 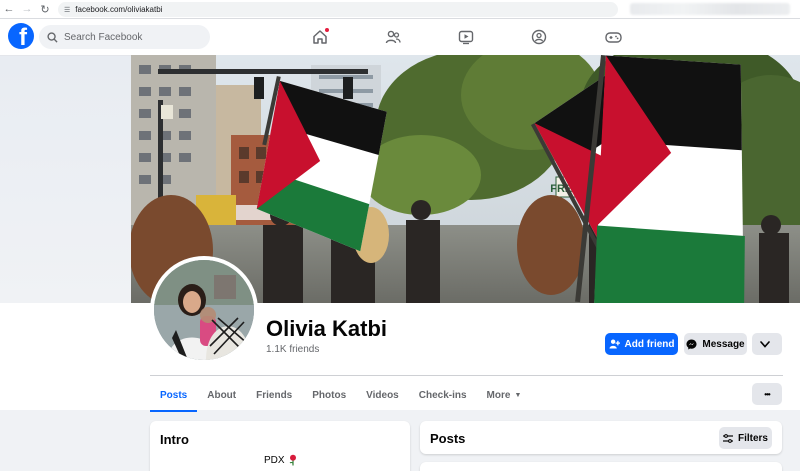 What do you see at coordinates (448, 438) in the screenshot?
I see `posts-title: Posts` at bounding box center [448, 438].